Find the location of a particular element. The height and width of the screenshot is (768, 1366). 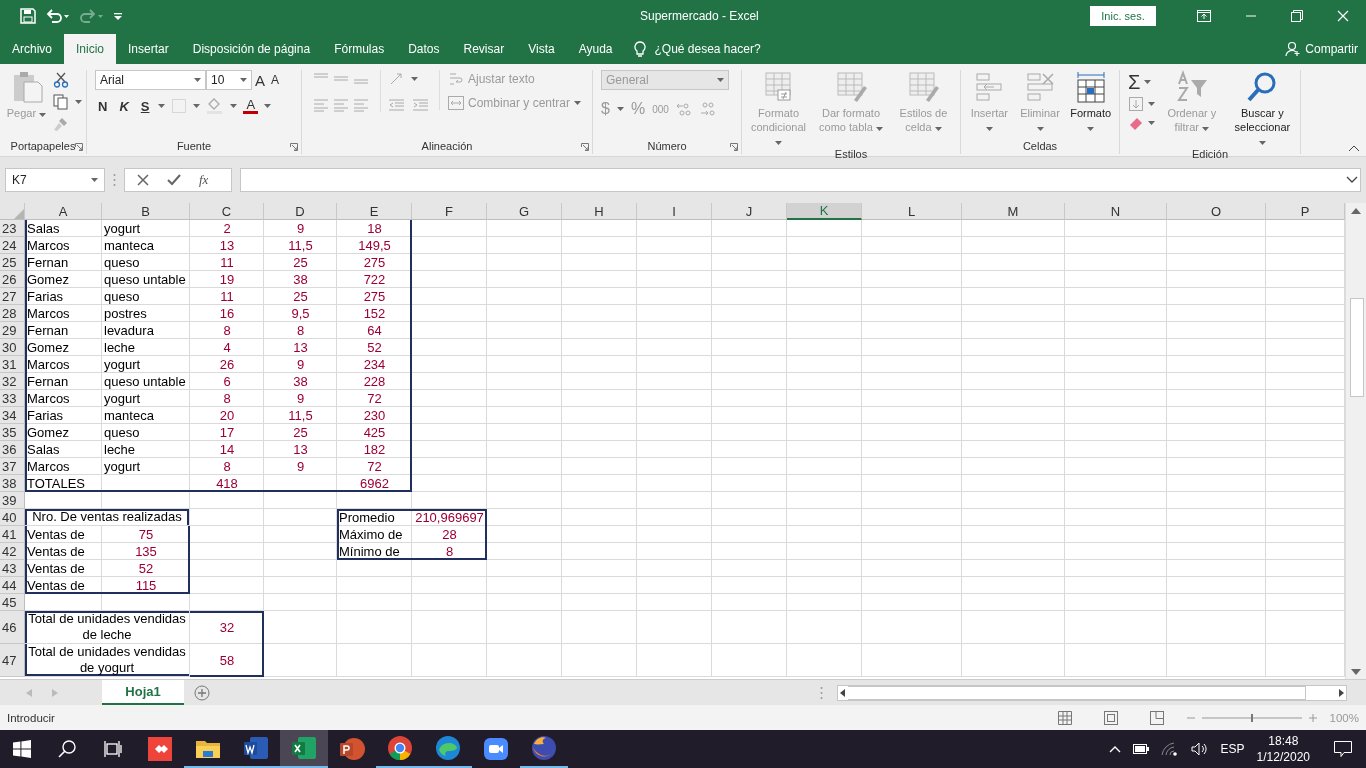

normal-view-icon is located at coordinates (1064, 717).